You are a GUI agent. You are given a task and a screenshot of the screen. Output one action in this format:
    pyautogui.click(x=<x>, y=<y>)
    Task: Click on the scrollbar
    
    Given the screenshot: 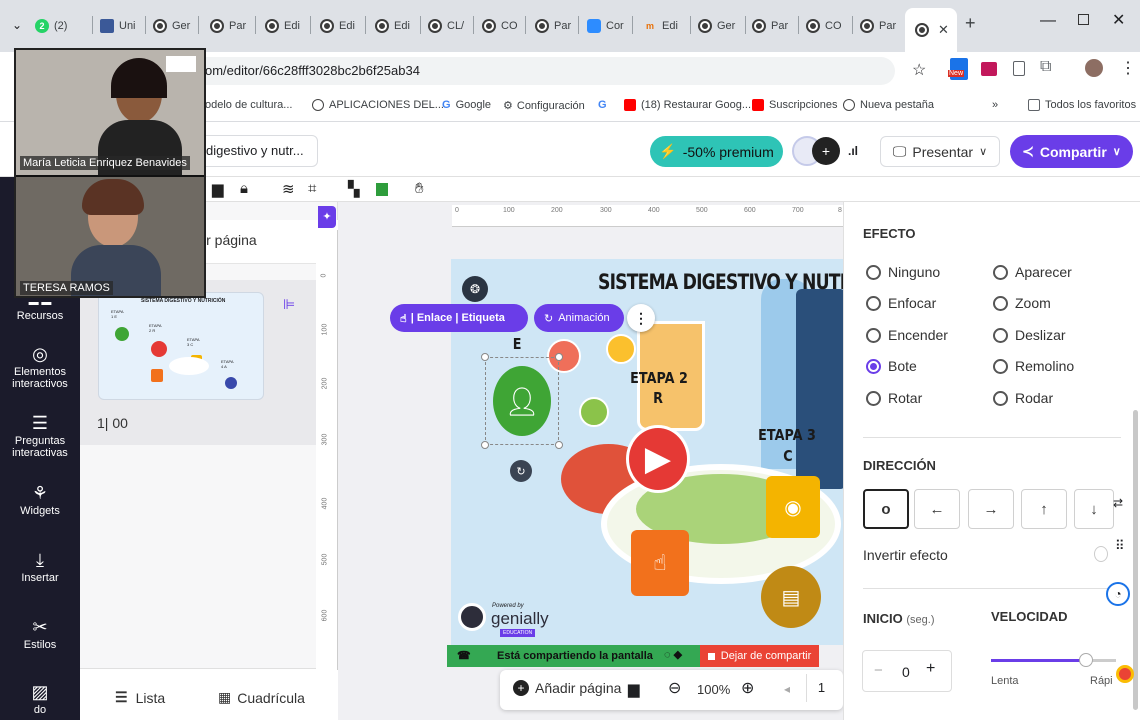 What is the action you would take?
    pyautogui.click(x=1135, y=560)
    